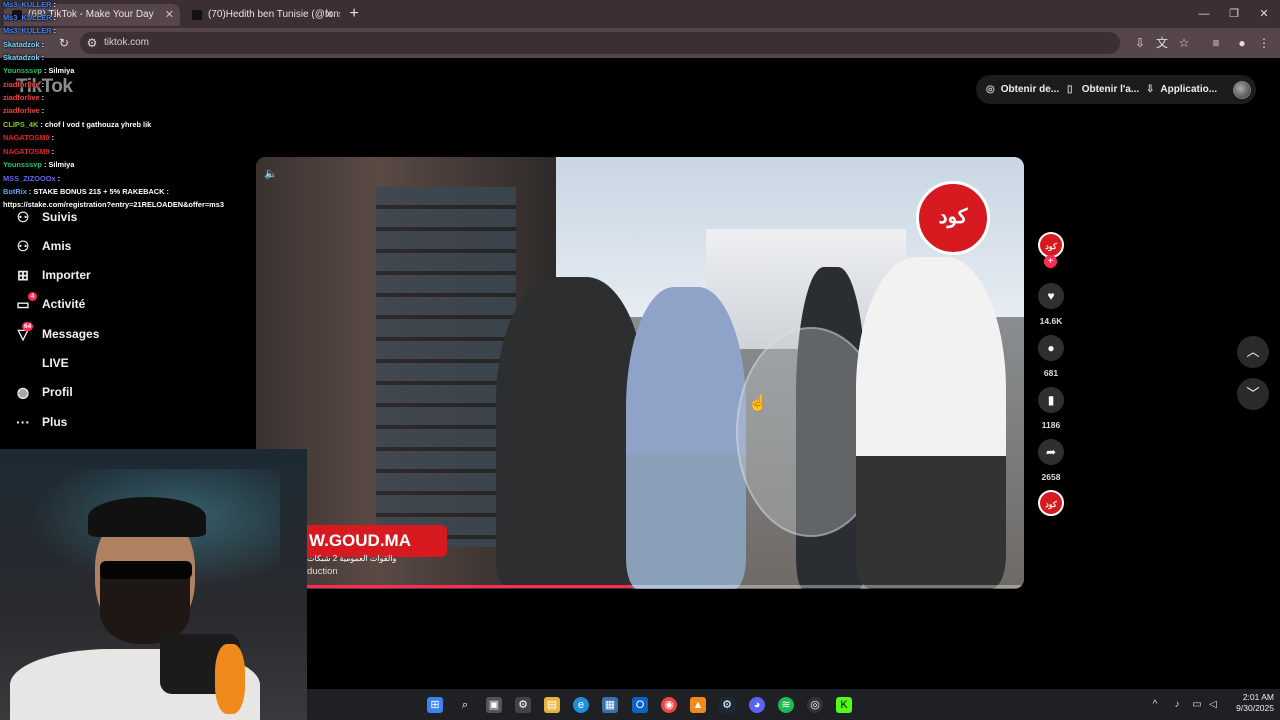 Image resolution: width=1280 pixels, height=720 pixels. Describe the element at coordinates (1242, 90) in the screenshot. I see `user-avatar` at that location.